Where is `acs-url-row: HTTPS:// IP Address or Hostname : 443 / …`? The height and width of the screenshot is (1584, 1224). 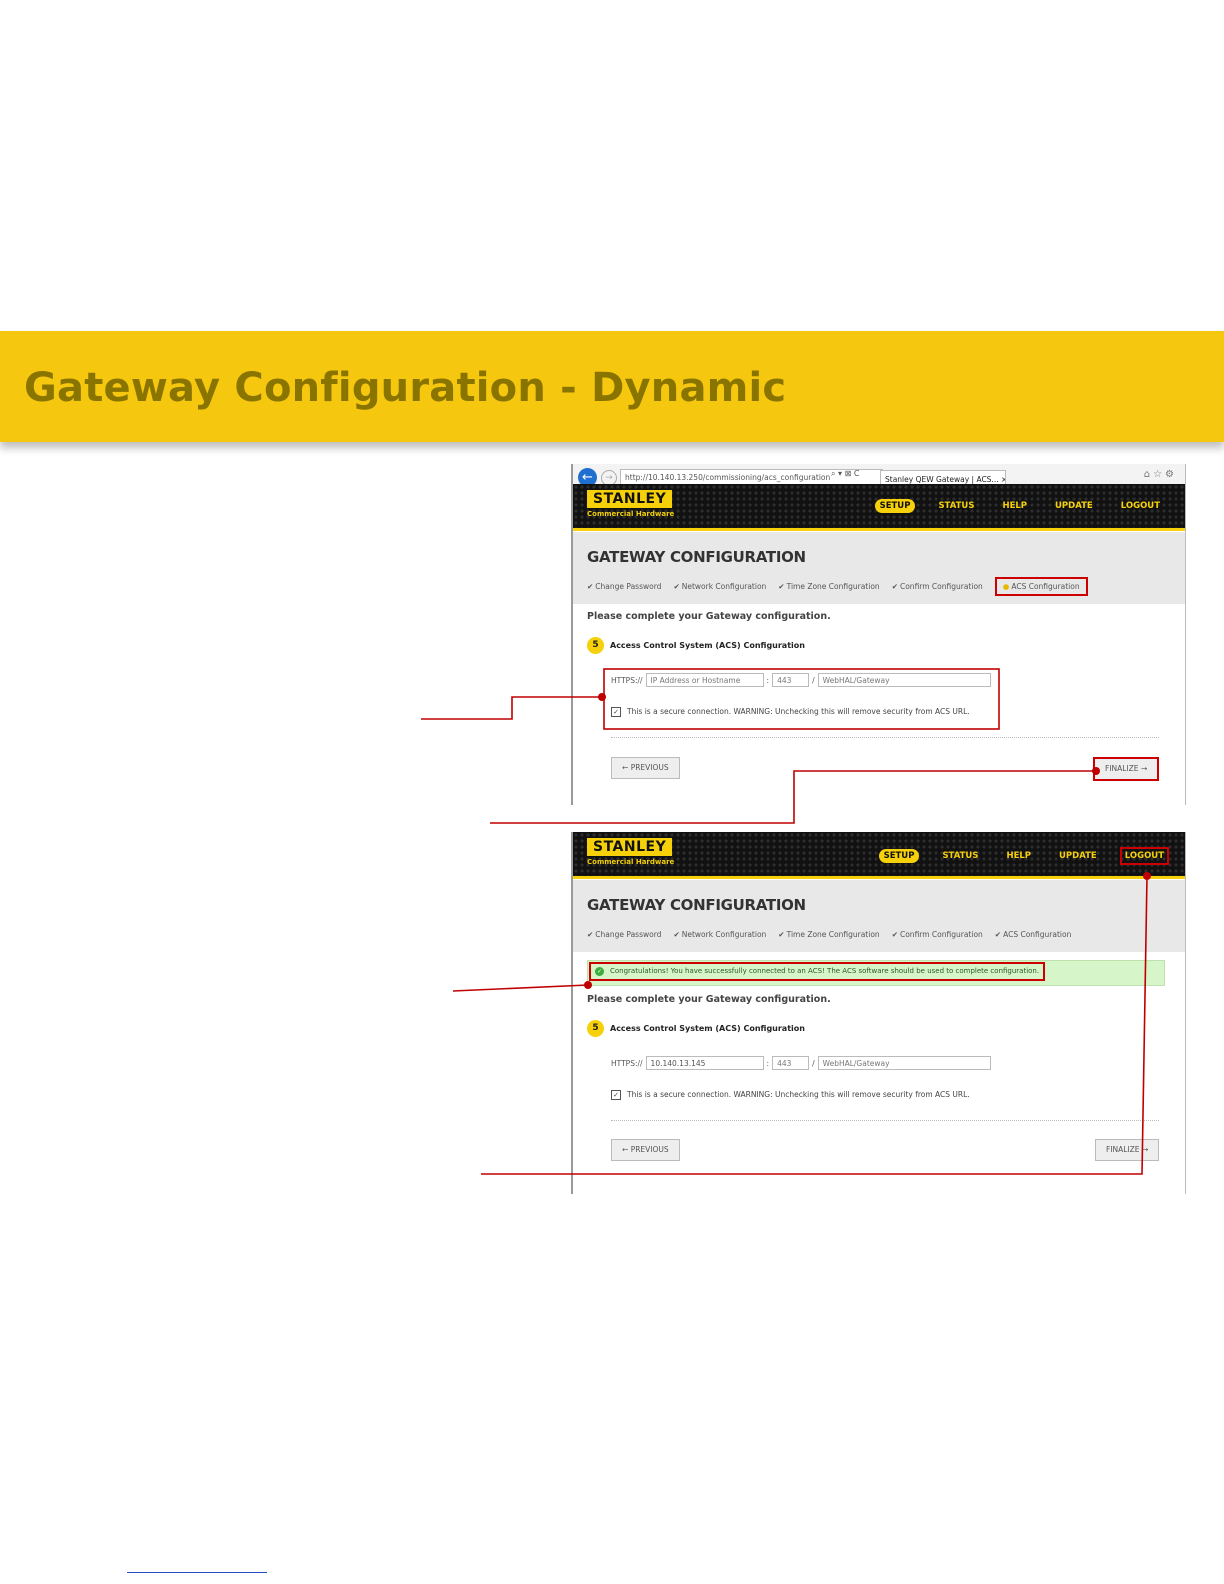
acs-url-row: HTTPS:// IP Address or Hostname : 443 / … is located at coordinates (801, 680).